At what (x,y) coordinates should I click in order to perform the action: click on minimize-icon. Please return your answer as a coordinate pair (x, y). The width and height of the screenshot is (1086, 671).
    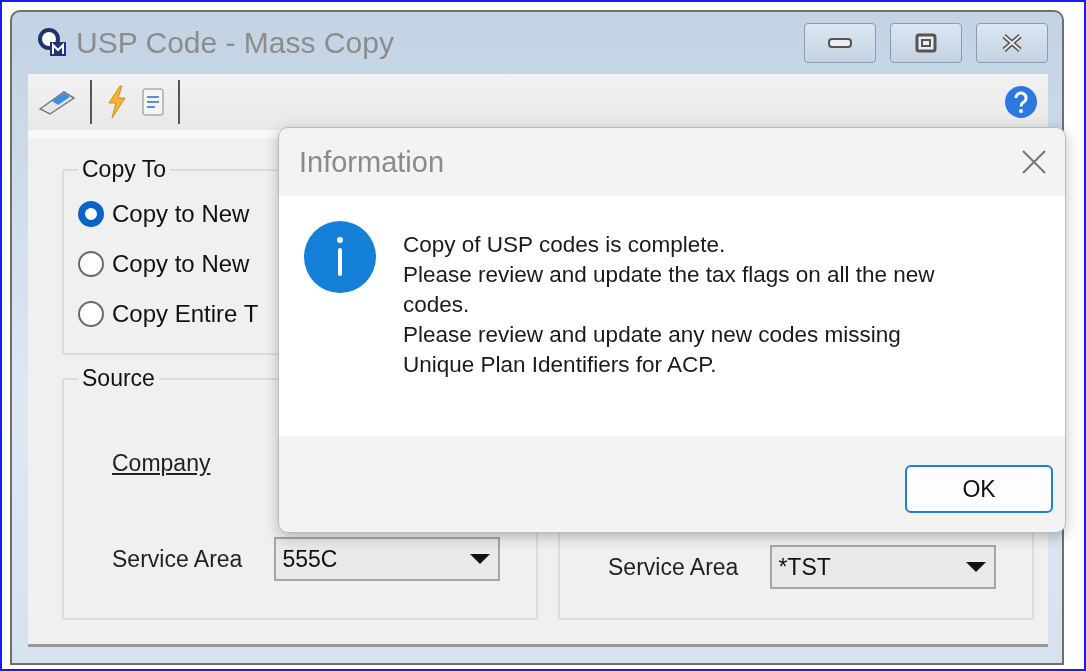
    Looking at the image, I should click on (840, 43).